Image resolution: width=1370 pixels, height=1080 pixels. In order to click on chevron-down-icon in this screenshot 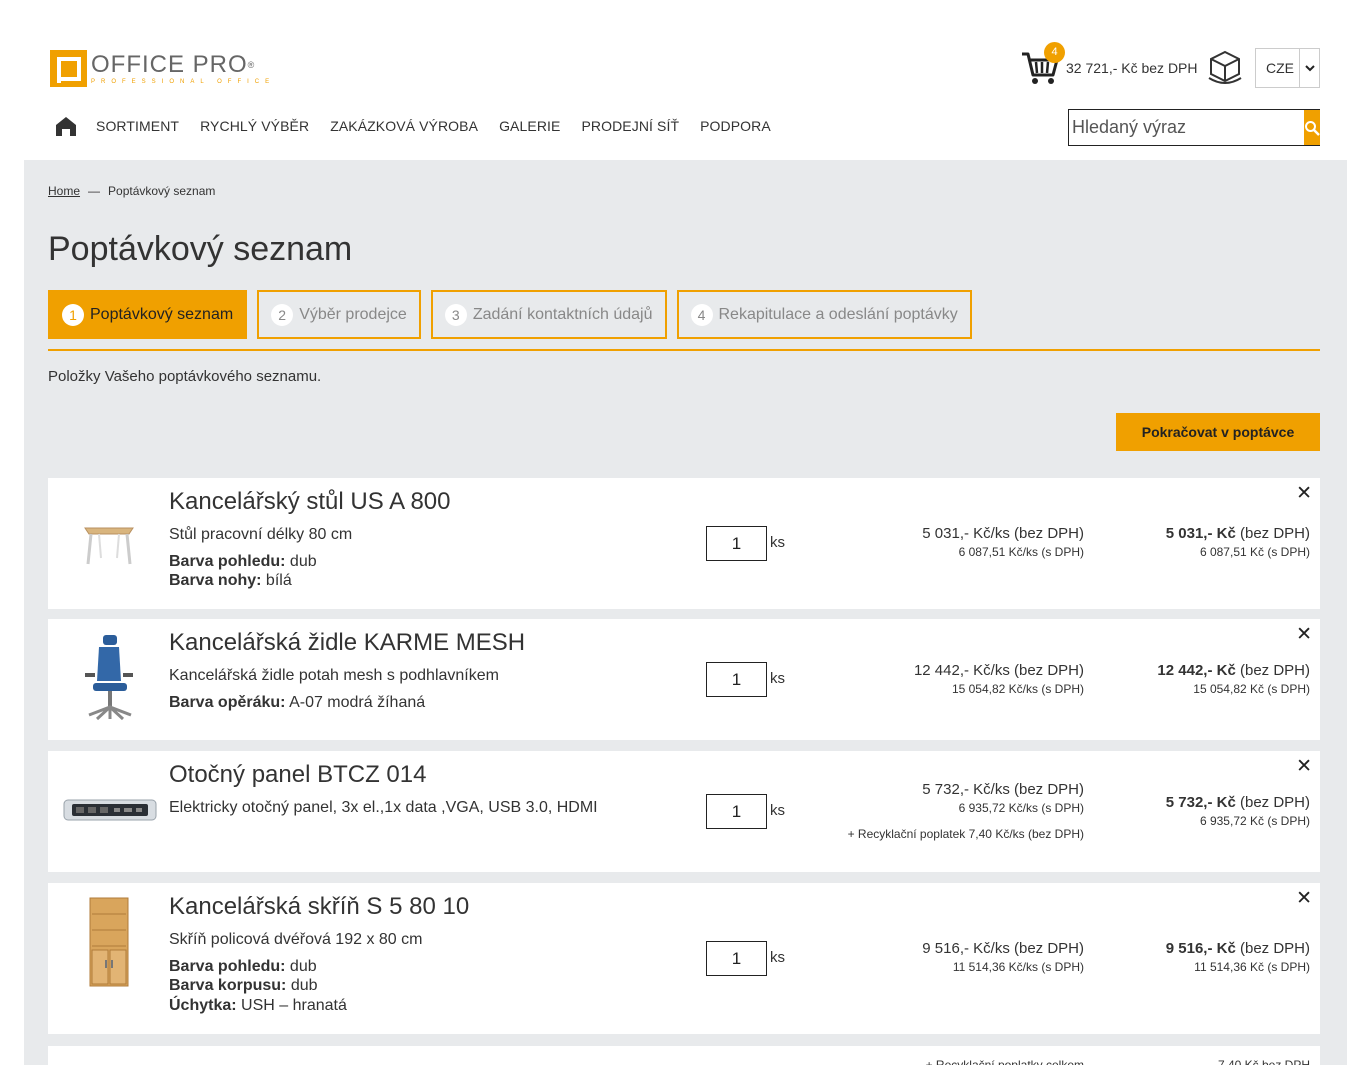, I will do `click(1309, 68)`.